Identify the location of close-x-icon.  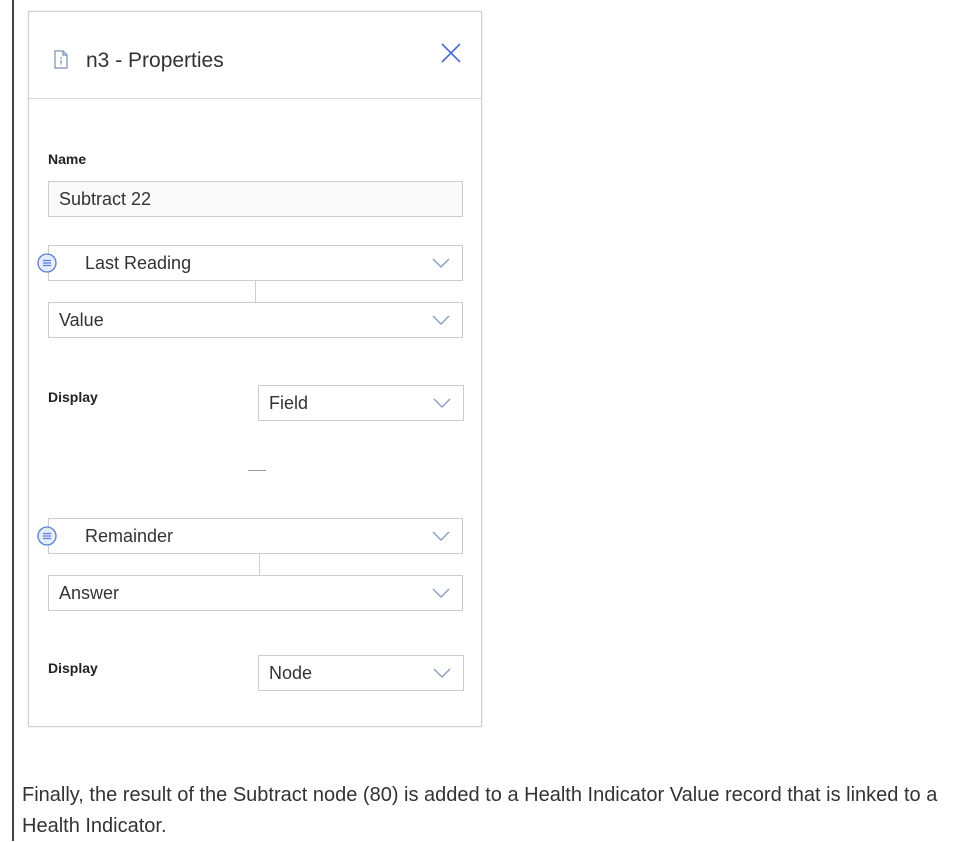
(451, 53).